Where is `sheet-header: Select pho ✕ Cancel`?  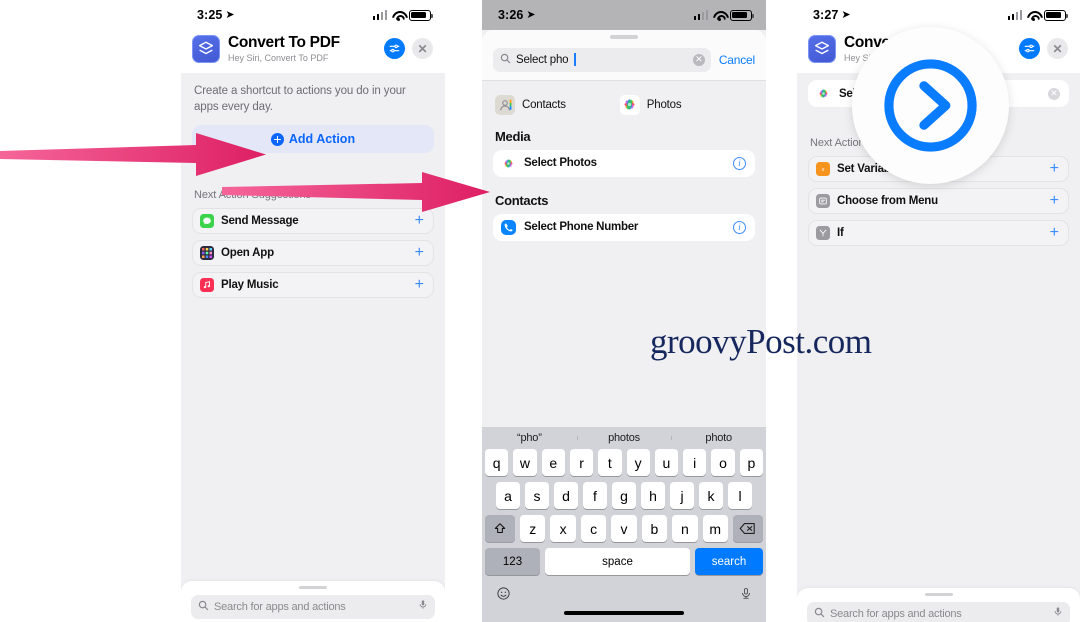
sheet-header: Select pho ✕ Cancel is located at coordinates (624, 55).